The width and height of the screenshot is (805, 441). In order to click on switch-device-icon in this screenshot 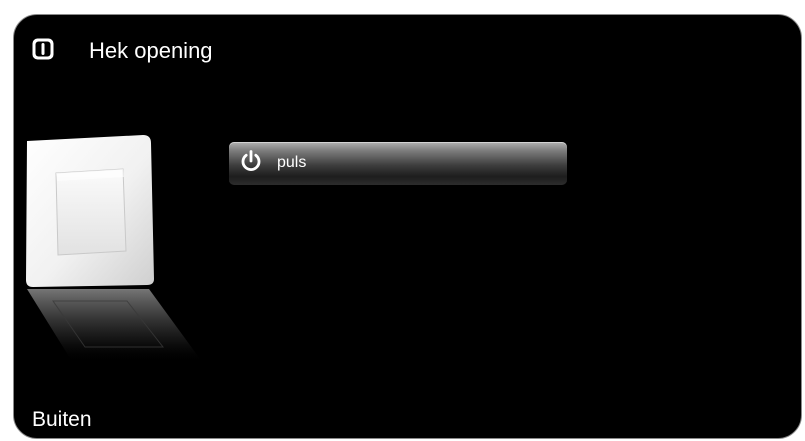, I will do `click(43, 49)`.